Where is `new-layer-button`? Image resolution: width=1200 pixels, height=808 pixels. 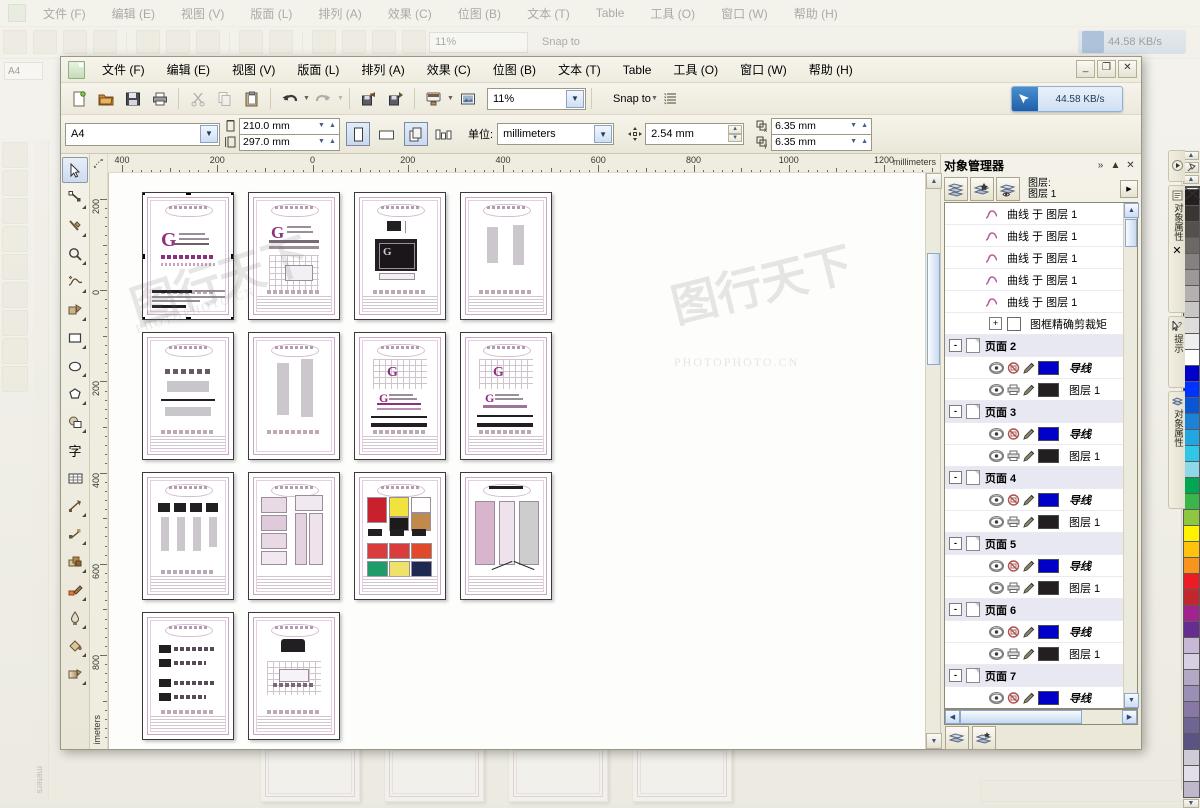 new-layer-button is located at coordinates (957, 738).